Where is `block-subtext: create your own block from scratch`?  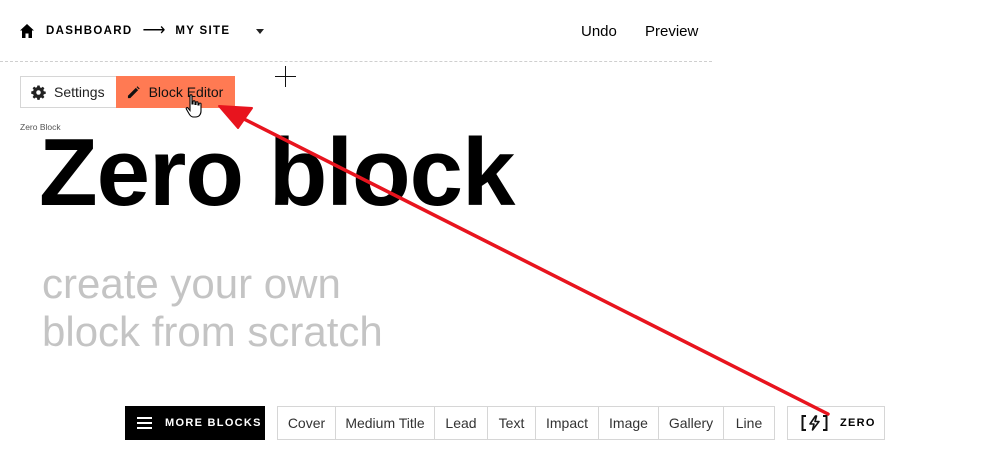 block-subtext: create your own block from scratch is located at coordinates (212, 308).